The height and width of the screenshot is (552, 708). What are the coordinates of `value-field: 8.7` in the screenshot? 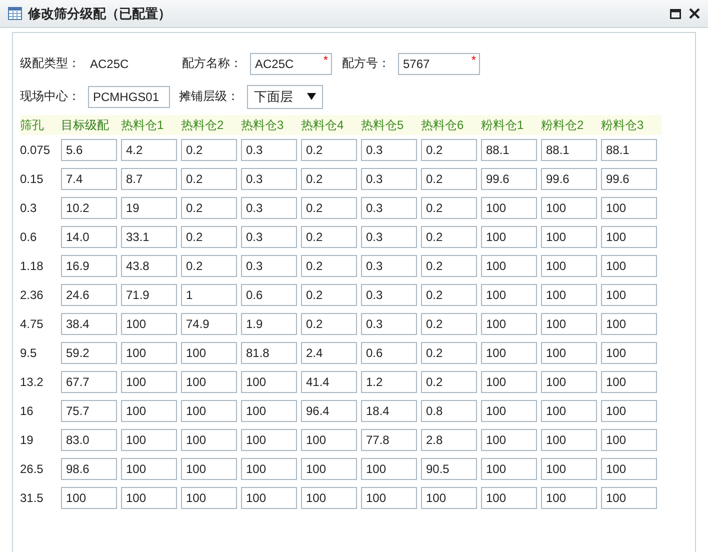 It's located at (149, 179).